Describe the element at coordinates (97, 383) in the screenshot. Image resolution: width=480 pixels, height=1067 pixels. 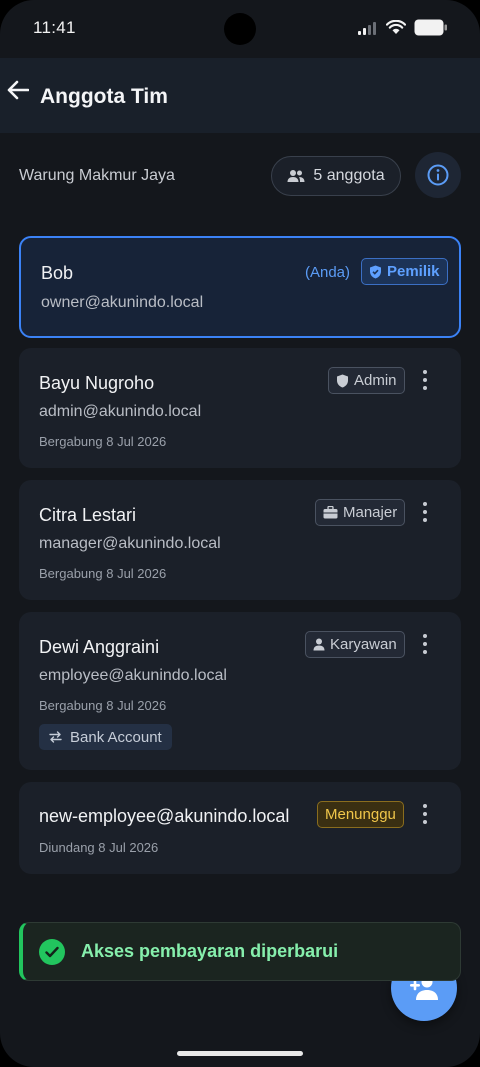
I see `member-name: Bayu Nugroho` at that location.